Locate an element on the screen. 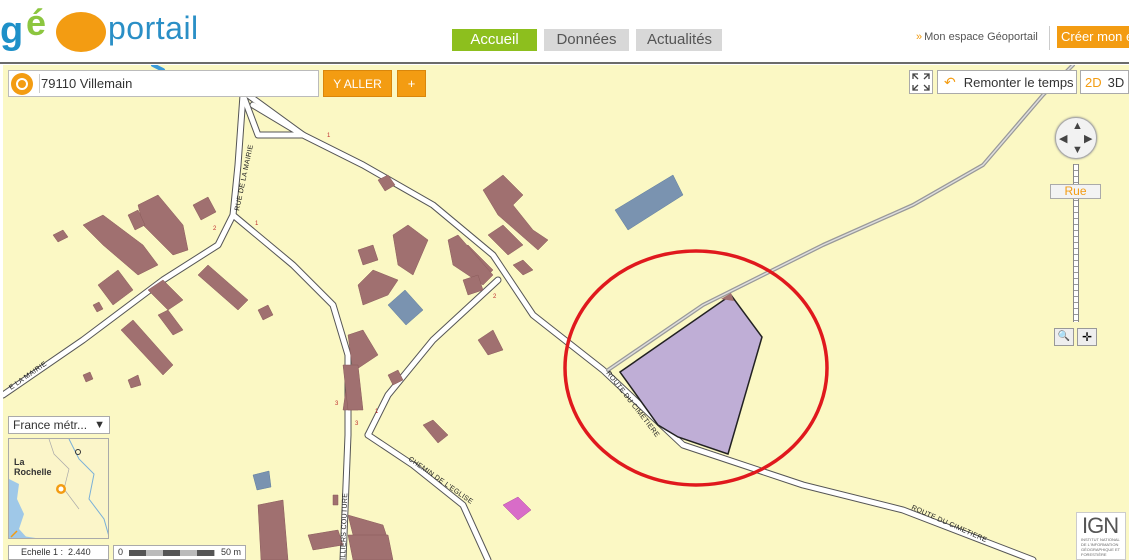 The width and height of the screenshot is (1129, 560). view-mode-toggle: 2D 3D is located at coordinates (1104, 82).